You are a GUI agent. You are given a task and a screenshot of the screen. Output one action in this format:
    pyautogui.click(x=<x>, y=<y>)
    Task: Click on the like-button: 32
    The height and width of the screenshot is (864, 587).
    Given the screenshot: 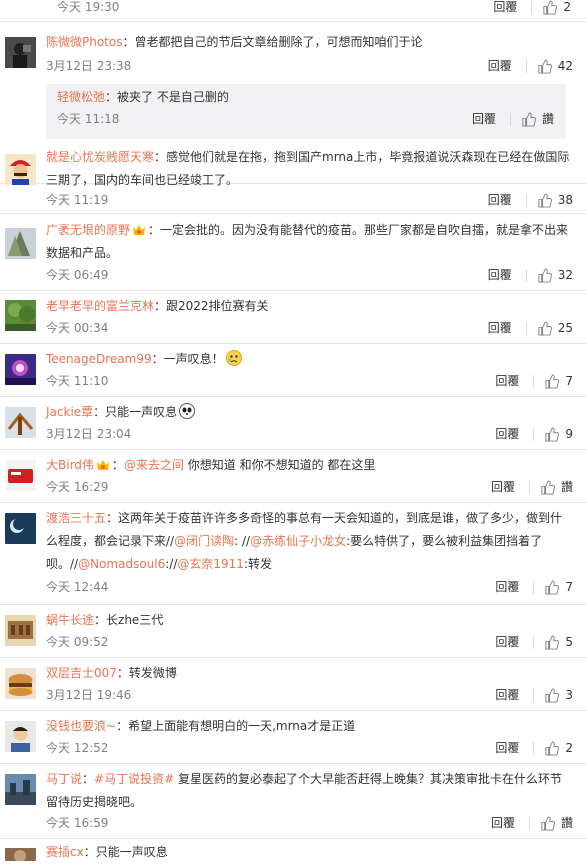 What is the action you would take?
    pyautogui.click(x=555, y=275)
    